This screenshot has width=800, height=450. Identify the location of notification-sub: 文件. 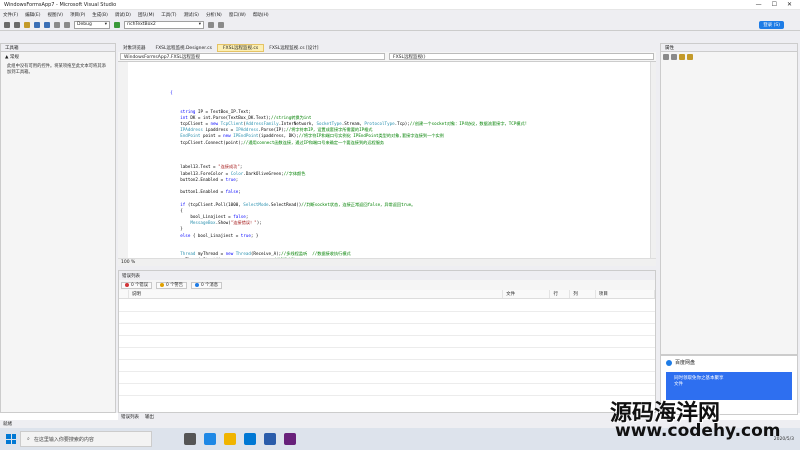
(678, 384).